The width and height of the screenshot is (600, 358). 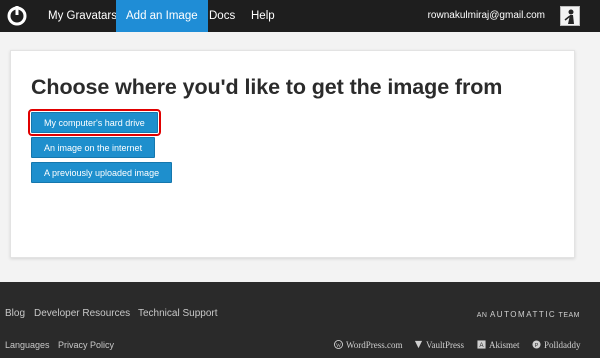 I want to click on option-image-on-internet-button: An image on the internet, so click(x=93, y=147).